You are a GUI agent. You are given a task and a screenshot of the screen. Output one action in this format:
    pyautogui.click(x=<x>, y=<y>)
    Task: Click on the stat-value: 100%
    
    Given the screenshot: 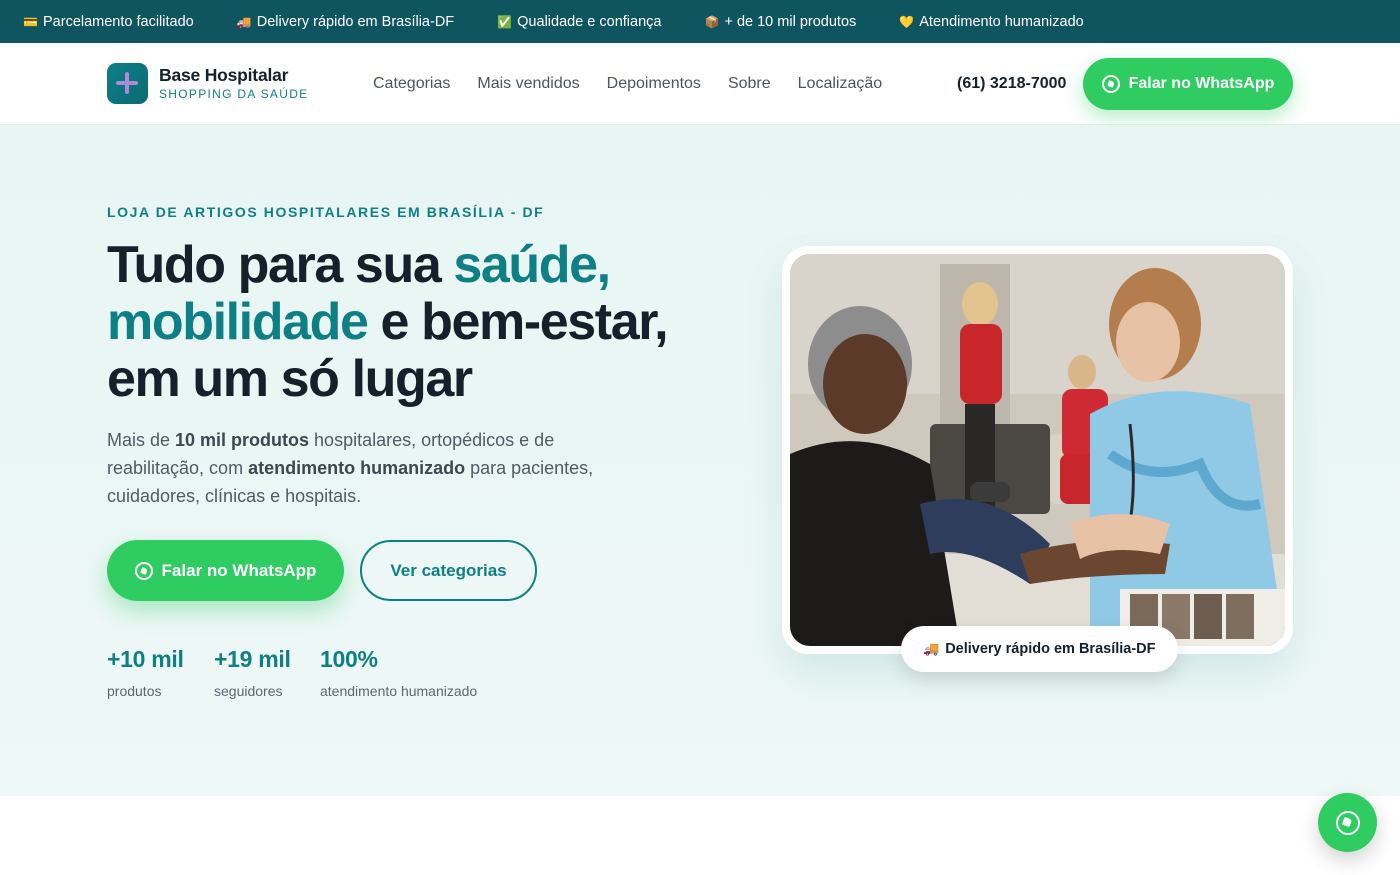 What is the action you would take?
    pyautogui.click(x=349, y=659)
    